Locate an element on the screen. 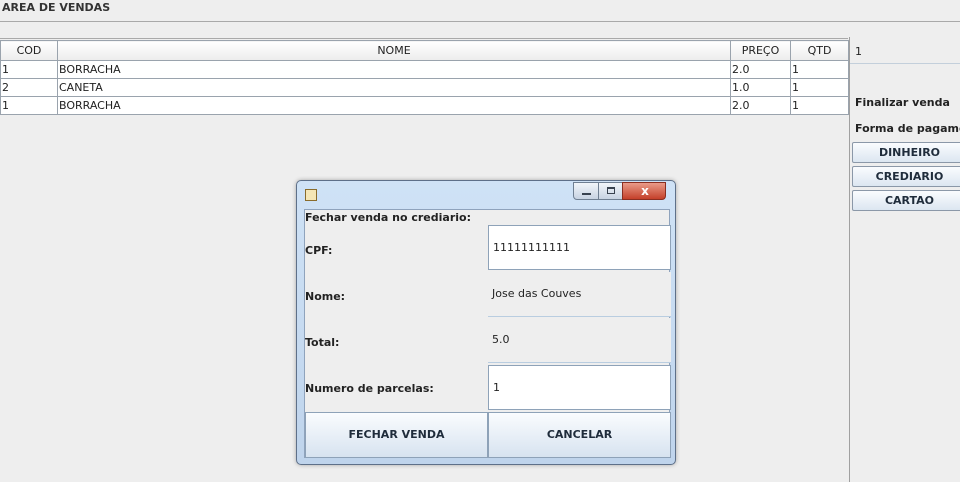 The height and width of the screenshot is (482, 960). maximize-icon is located at coordinates (611, 190).